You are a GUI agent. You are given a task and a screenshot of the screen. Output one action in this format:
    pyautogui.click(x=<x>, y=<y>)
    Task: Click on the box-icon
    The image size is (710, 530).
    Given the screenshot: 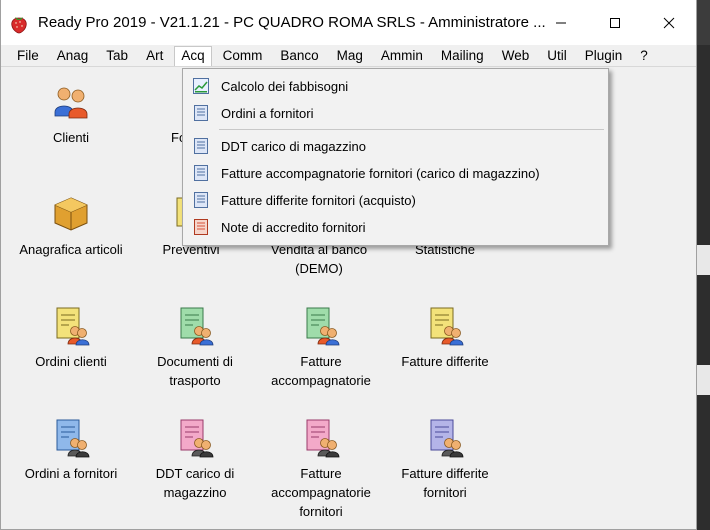 What is the action you would take?
    pyautogui.click(x=71, y=214)
    